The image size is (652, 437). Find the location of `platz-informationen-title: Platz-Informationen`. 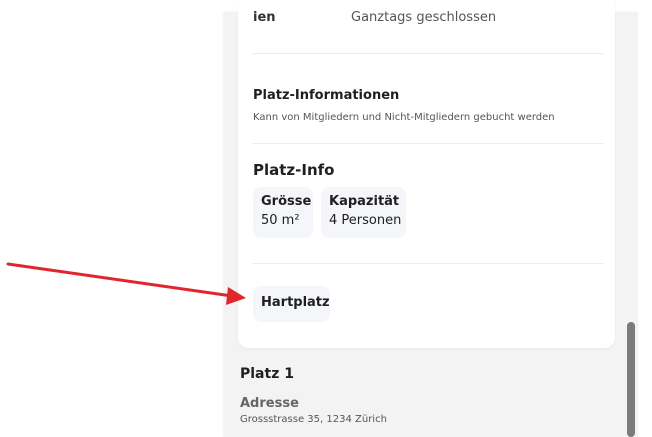

platz-informationen-title: Platz-Informationen is located at coordinates (326, 95).